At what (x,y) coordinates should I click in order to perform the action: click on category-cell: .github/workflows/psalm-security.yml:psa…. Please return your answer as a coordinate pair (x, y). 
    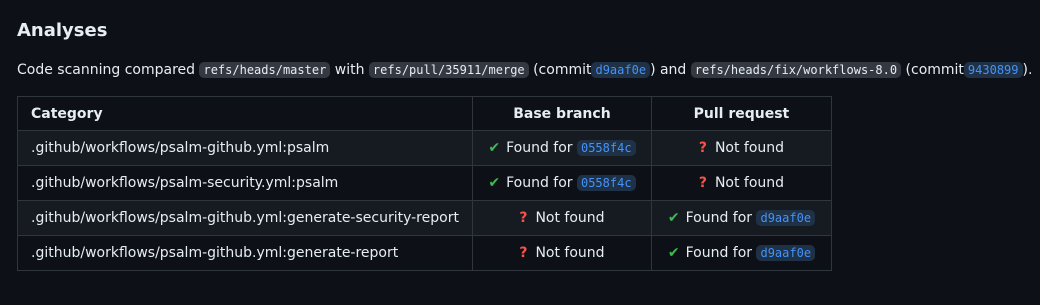
    Looking at the image, I should click on (245, 183).